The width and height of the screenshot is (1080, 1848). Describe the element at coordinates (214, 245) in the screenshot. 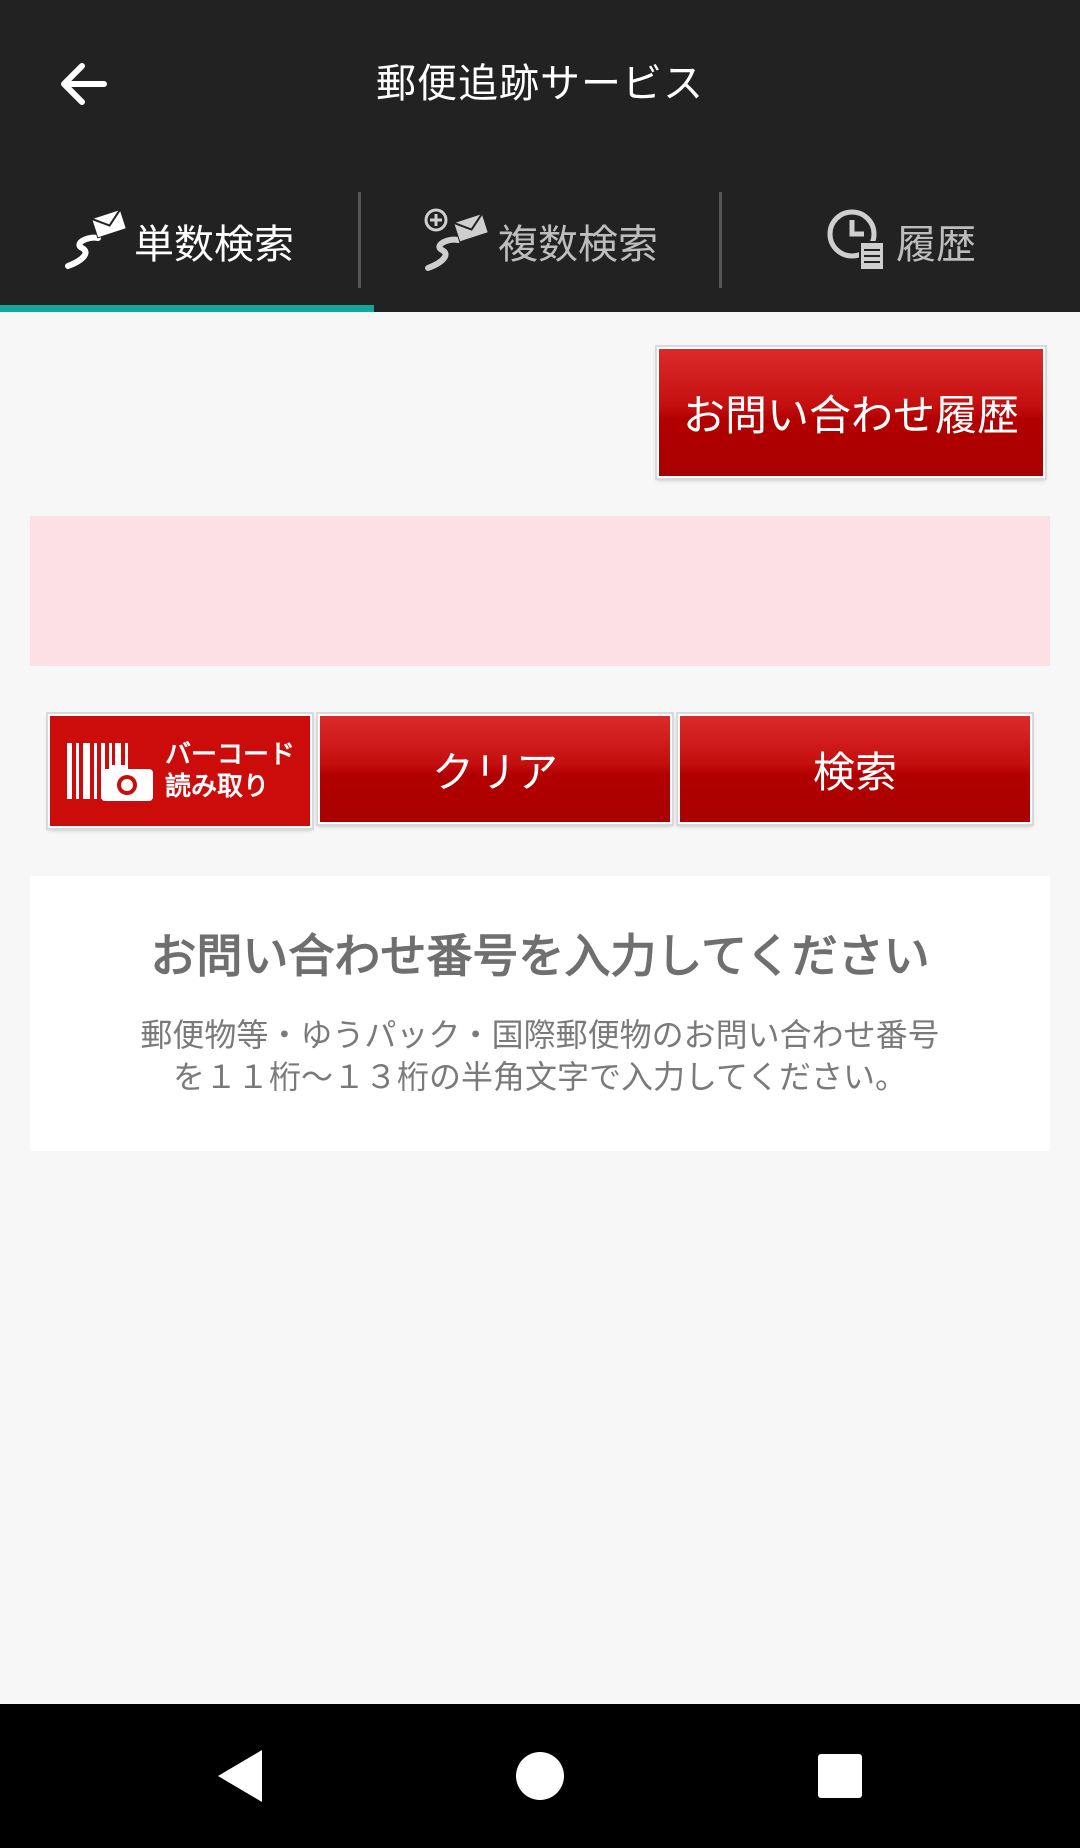

I see `tab-label: 単数検索` at that location.